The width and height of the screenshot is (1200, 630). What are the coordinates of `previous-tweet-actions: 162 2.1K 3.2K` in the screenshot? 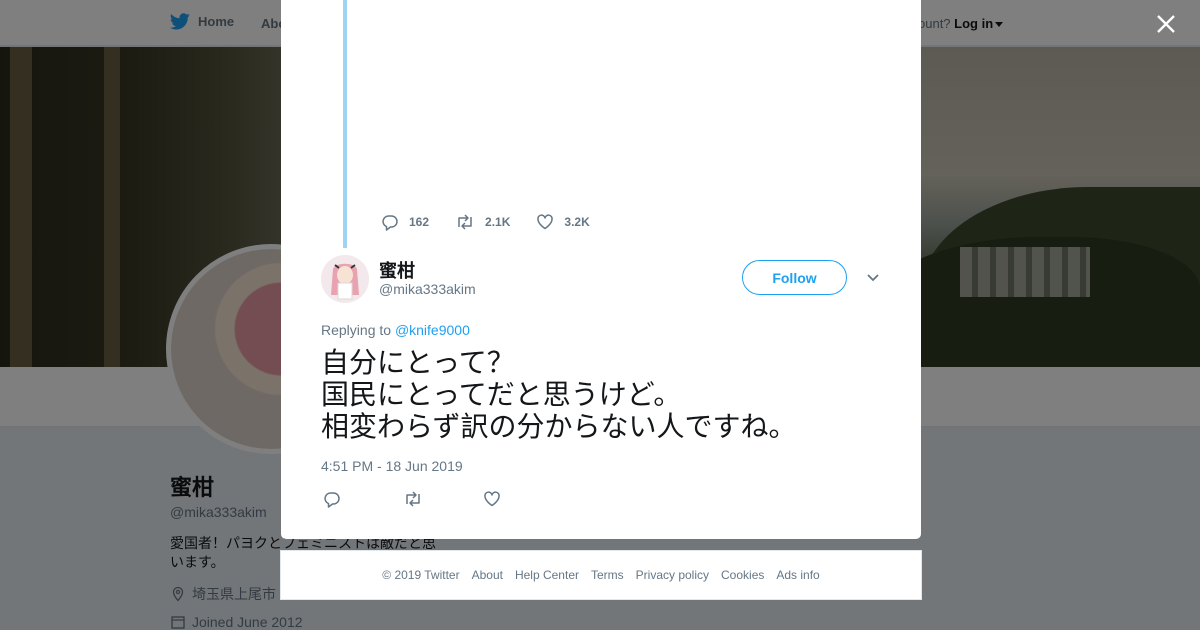 It's located at (498, 222).